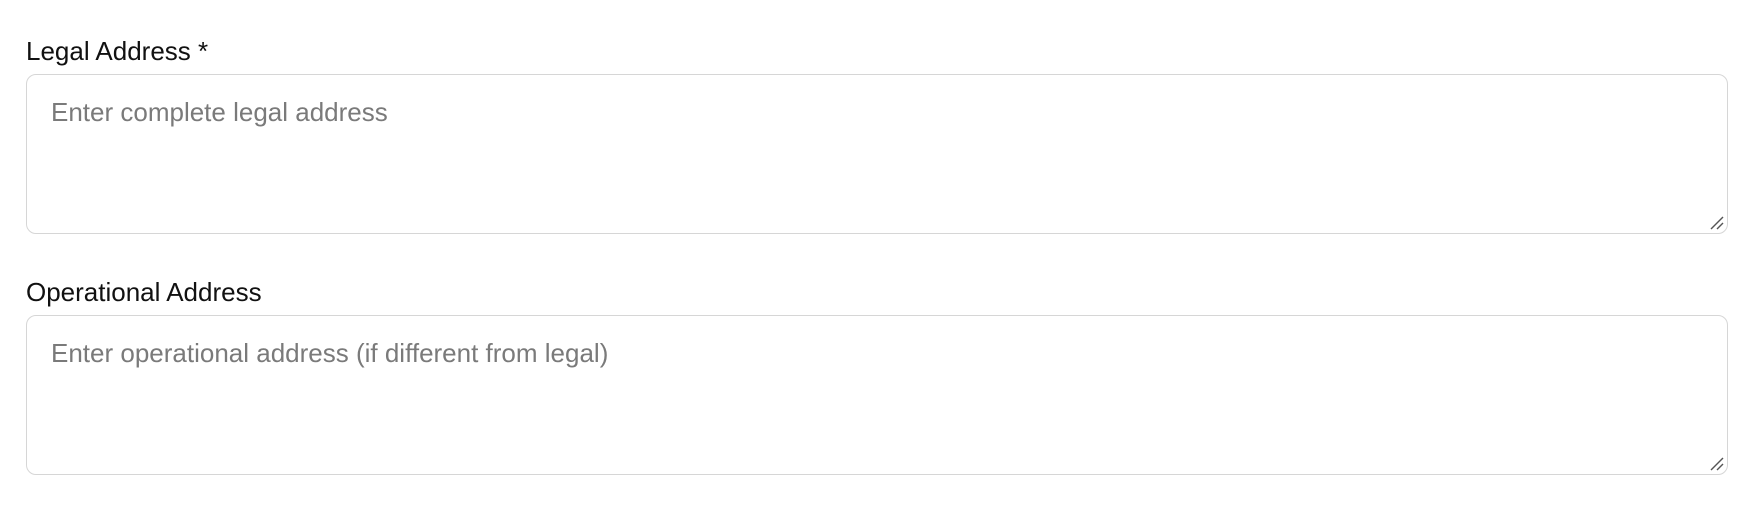  What do you see at coordinates (144, 292) in the screenshot?
I see `operational-address-label: Operational Address` at bounding box center [144, 292].